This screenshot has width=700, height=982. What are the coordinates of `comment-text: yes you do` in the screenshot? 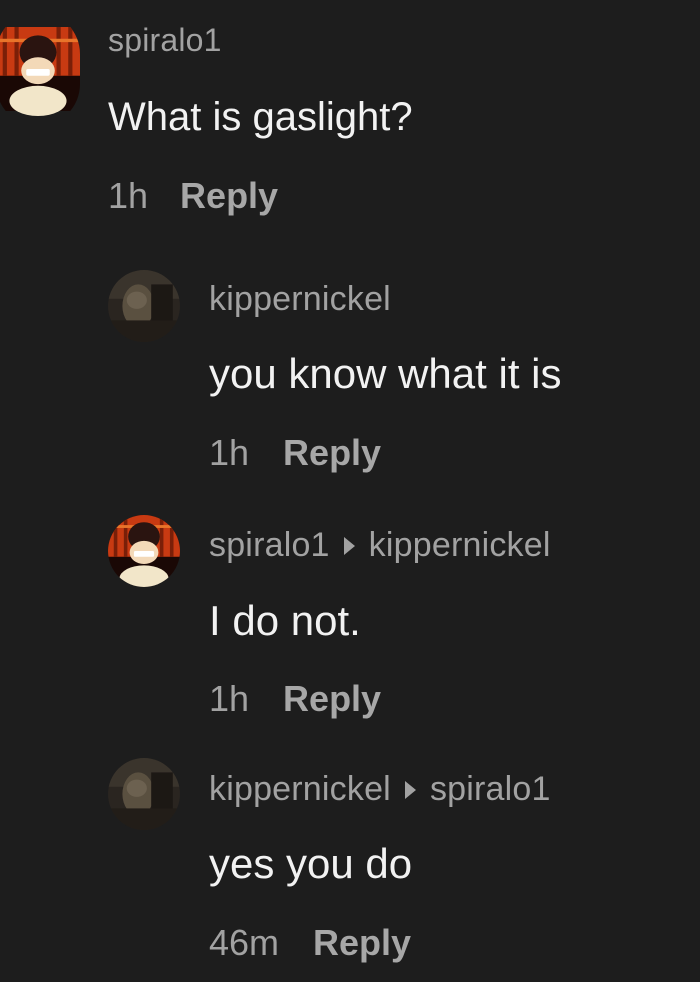 It's located at (311, 863).